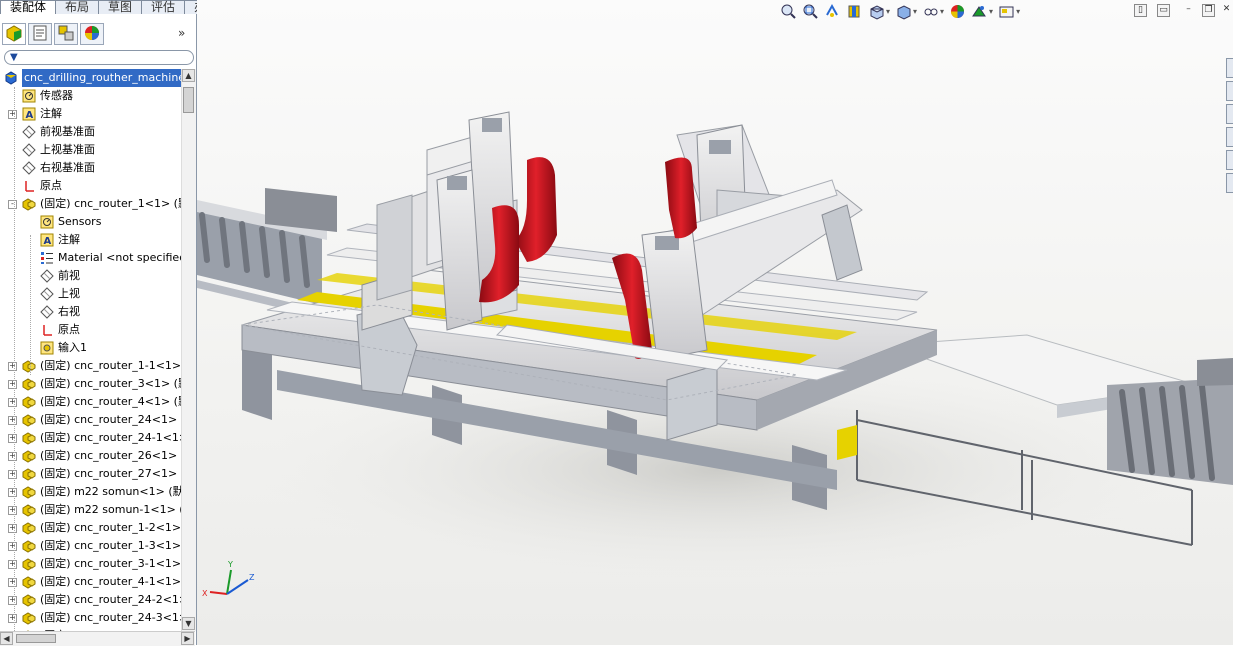  Describe the element at coordinates (1140, 10) in the screenshot. I see `tile-horizontal-icon: ▯` at that location.